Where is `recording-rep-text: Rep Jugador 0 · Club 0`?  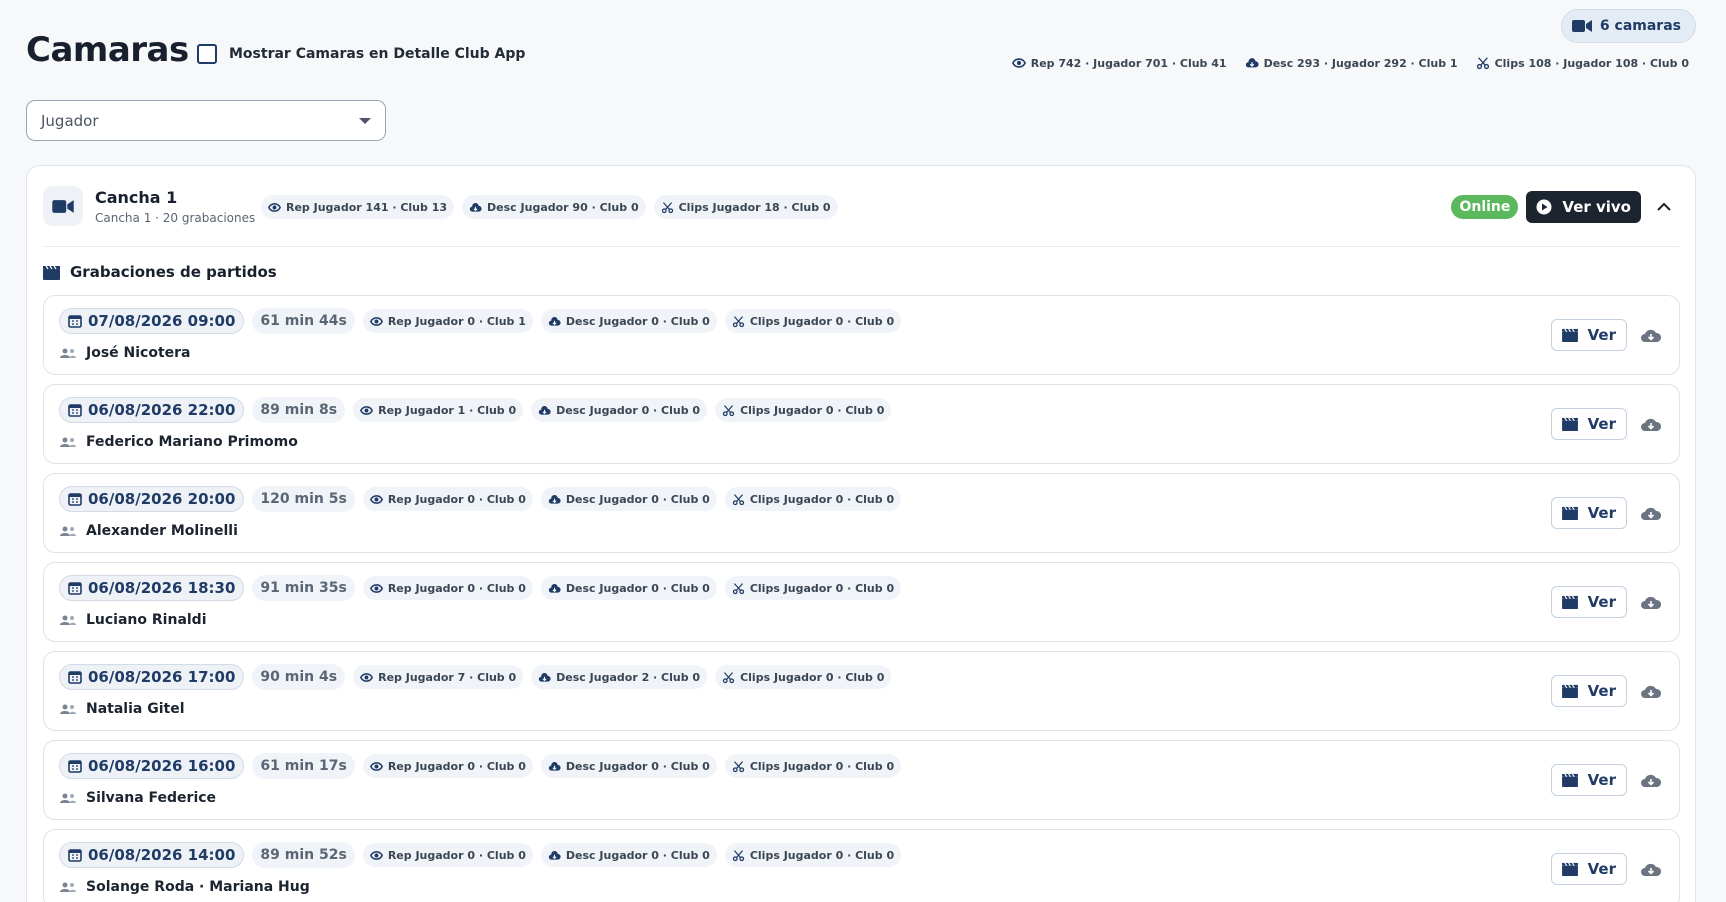 recording-rep-text: Rep Jugador 0 · Club 0 is located at coordinates (456, 766).